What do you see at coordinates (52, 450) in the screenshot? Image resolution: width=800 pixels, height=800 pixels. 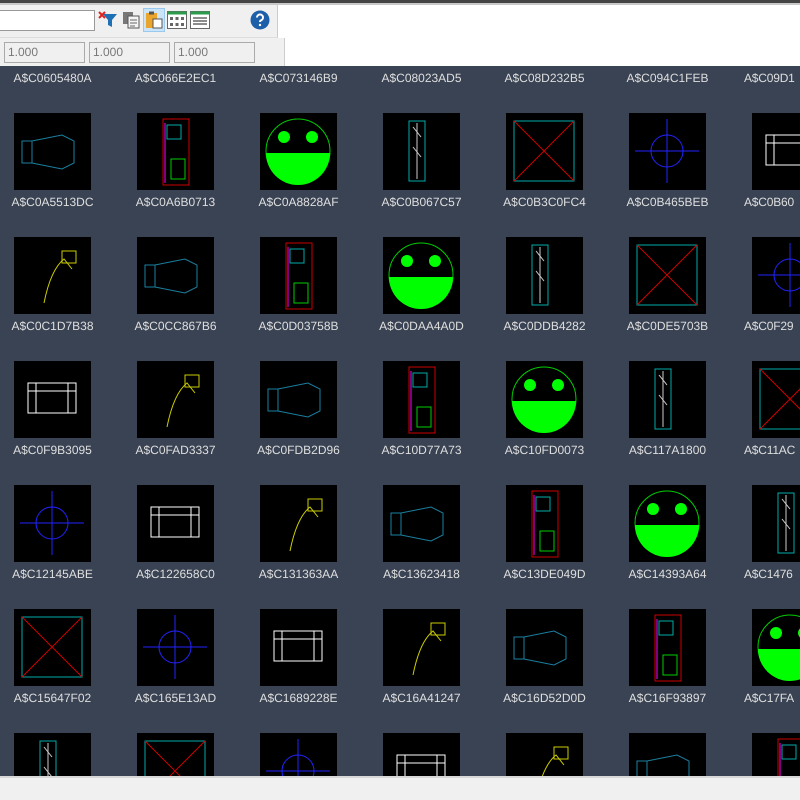 I see `block-name: A$C0F9B3095` at bounding box center [52, 450].